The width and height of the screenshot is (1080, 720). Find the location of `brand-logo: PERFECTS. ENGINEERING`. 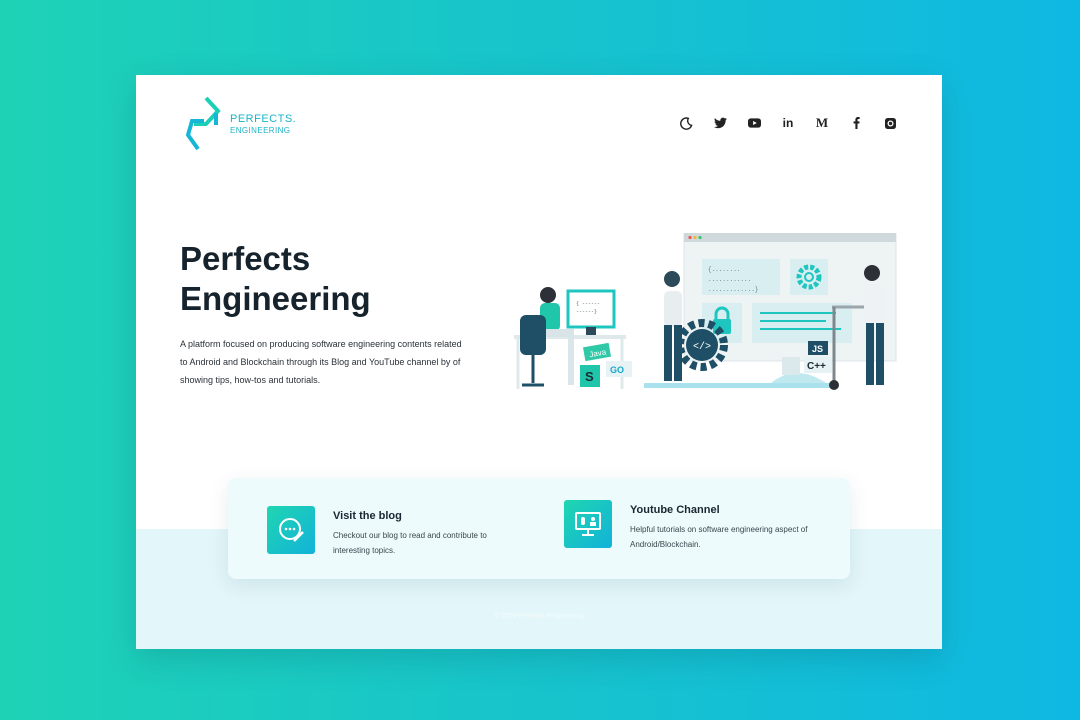

brand-logo: PERFECTS. ENGINEERING is located at coordinates (241, 124).